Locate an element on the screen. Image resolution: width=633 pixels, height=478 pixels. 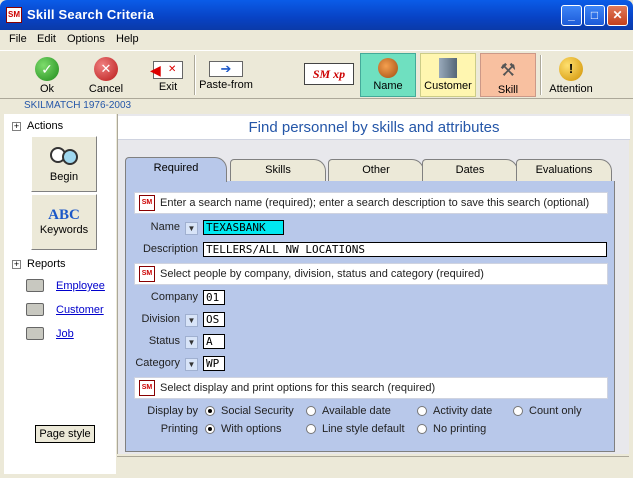
radio-label-social-security: Social Security is located at coordinates (257, 411).